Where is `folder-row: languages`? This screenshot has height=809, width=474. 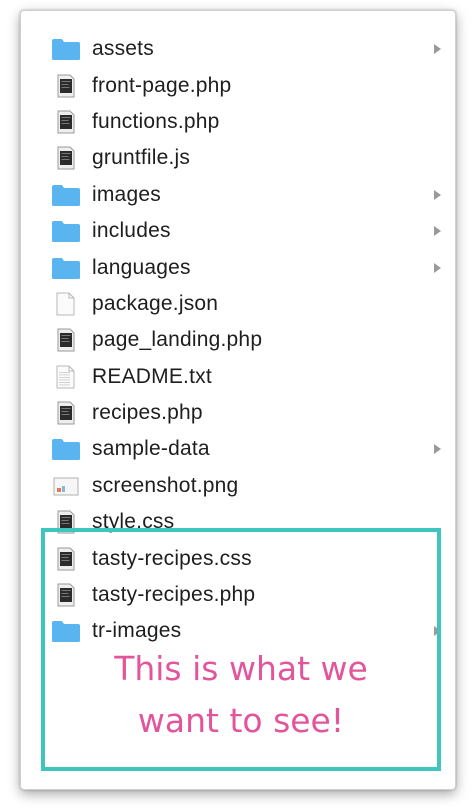 folder-row: languages is located at coordinates (238, 267).